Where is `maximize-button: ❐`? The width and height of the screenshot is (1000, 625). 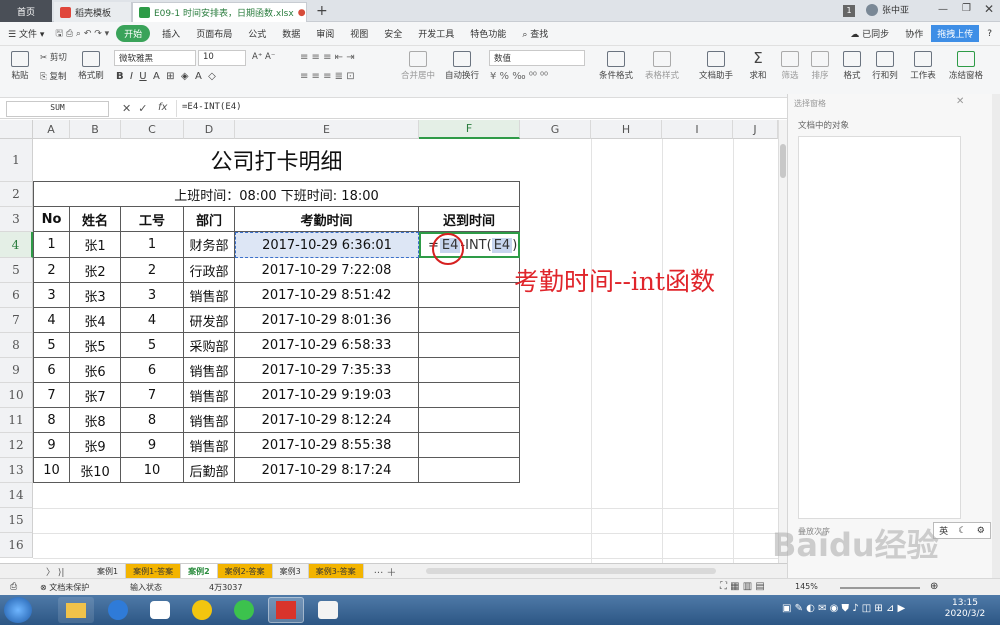 maximize-button: ❐ is located at coordinates (966, 8).